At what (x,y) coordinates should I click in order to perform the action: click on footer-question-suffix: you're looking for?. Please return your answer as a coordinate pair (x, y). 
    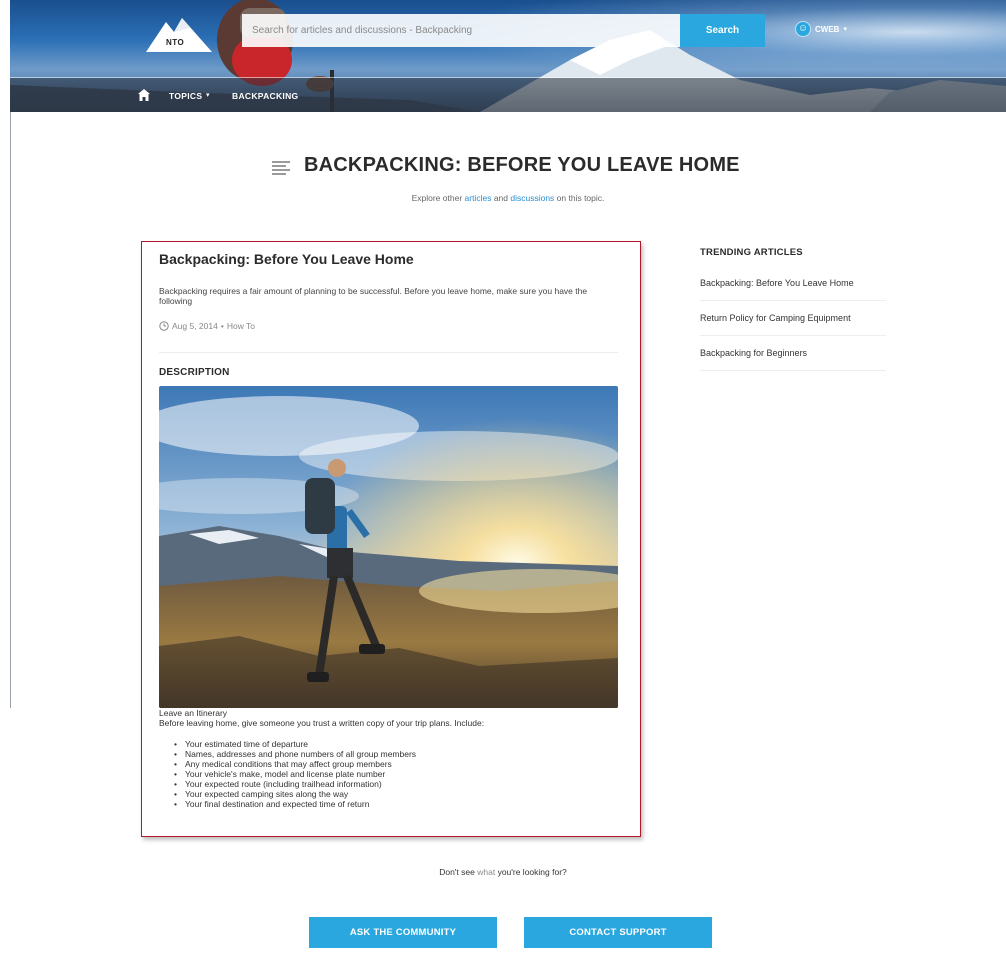
    Looking at the image, I should click on (531, 872).